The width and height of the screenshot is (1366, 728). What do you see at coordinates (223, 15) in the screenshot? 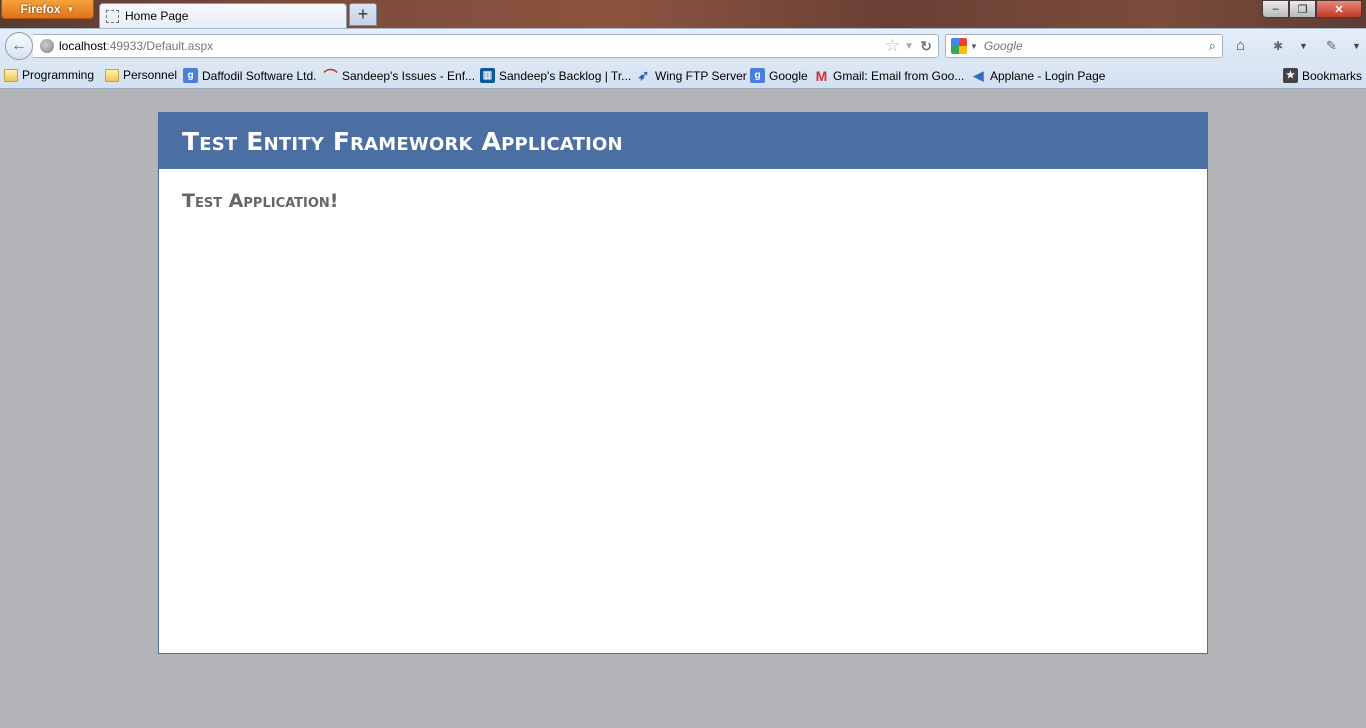
I see `tab-home-page: Home Page` at bounding box center [223, 15].